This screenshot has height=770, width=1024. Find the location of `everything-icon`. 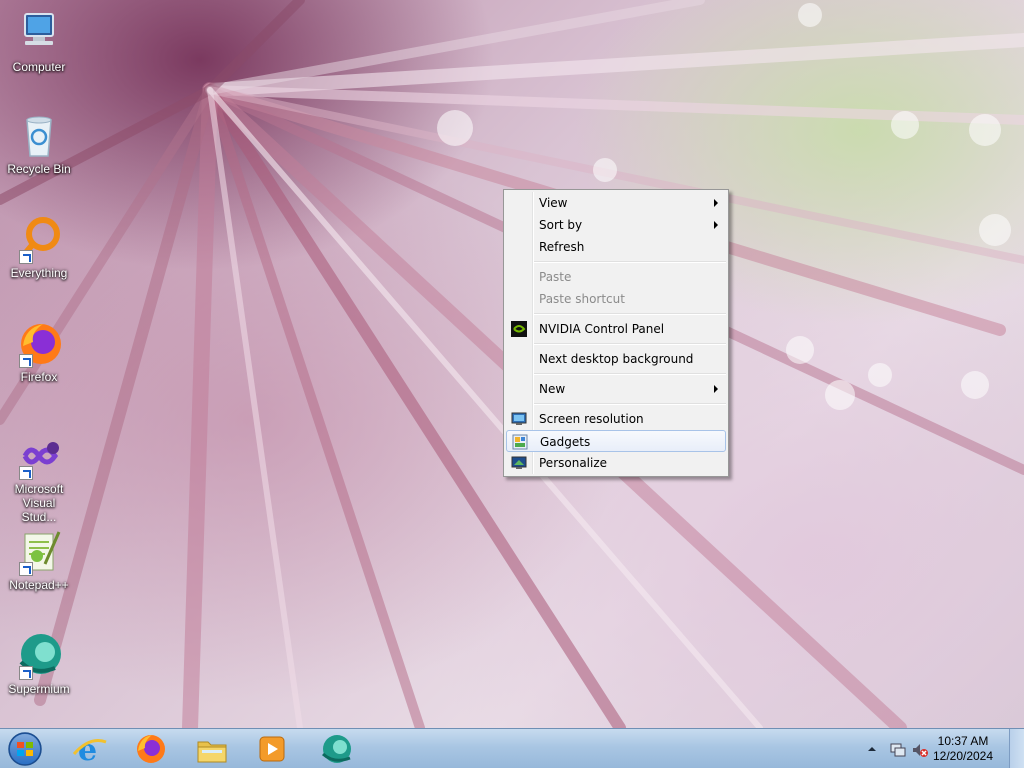

everything-icon is located at coordinates (39, 240).